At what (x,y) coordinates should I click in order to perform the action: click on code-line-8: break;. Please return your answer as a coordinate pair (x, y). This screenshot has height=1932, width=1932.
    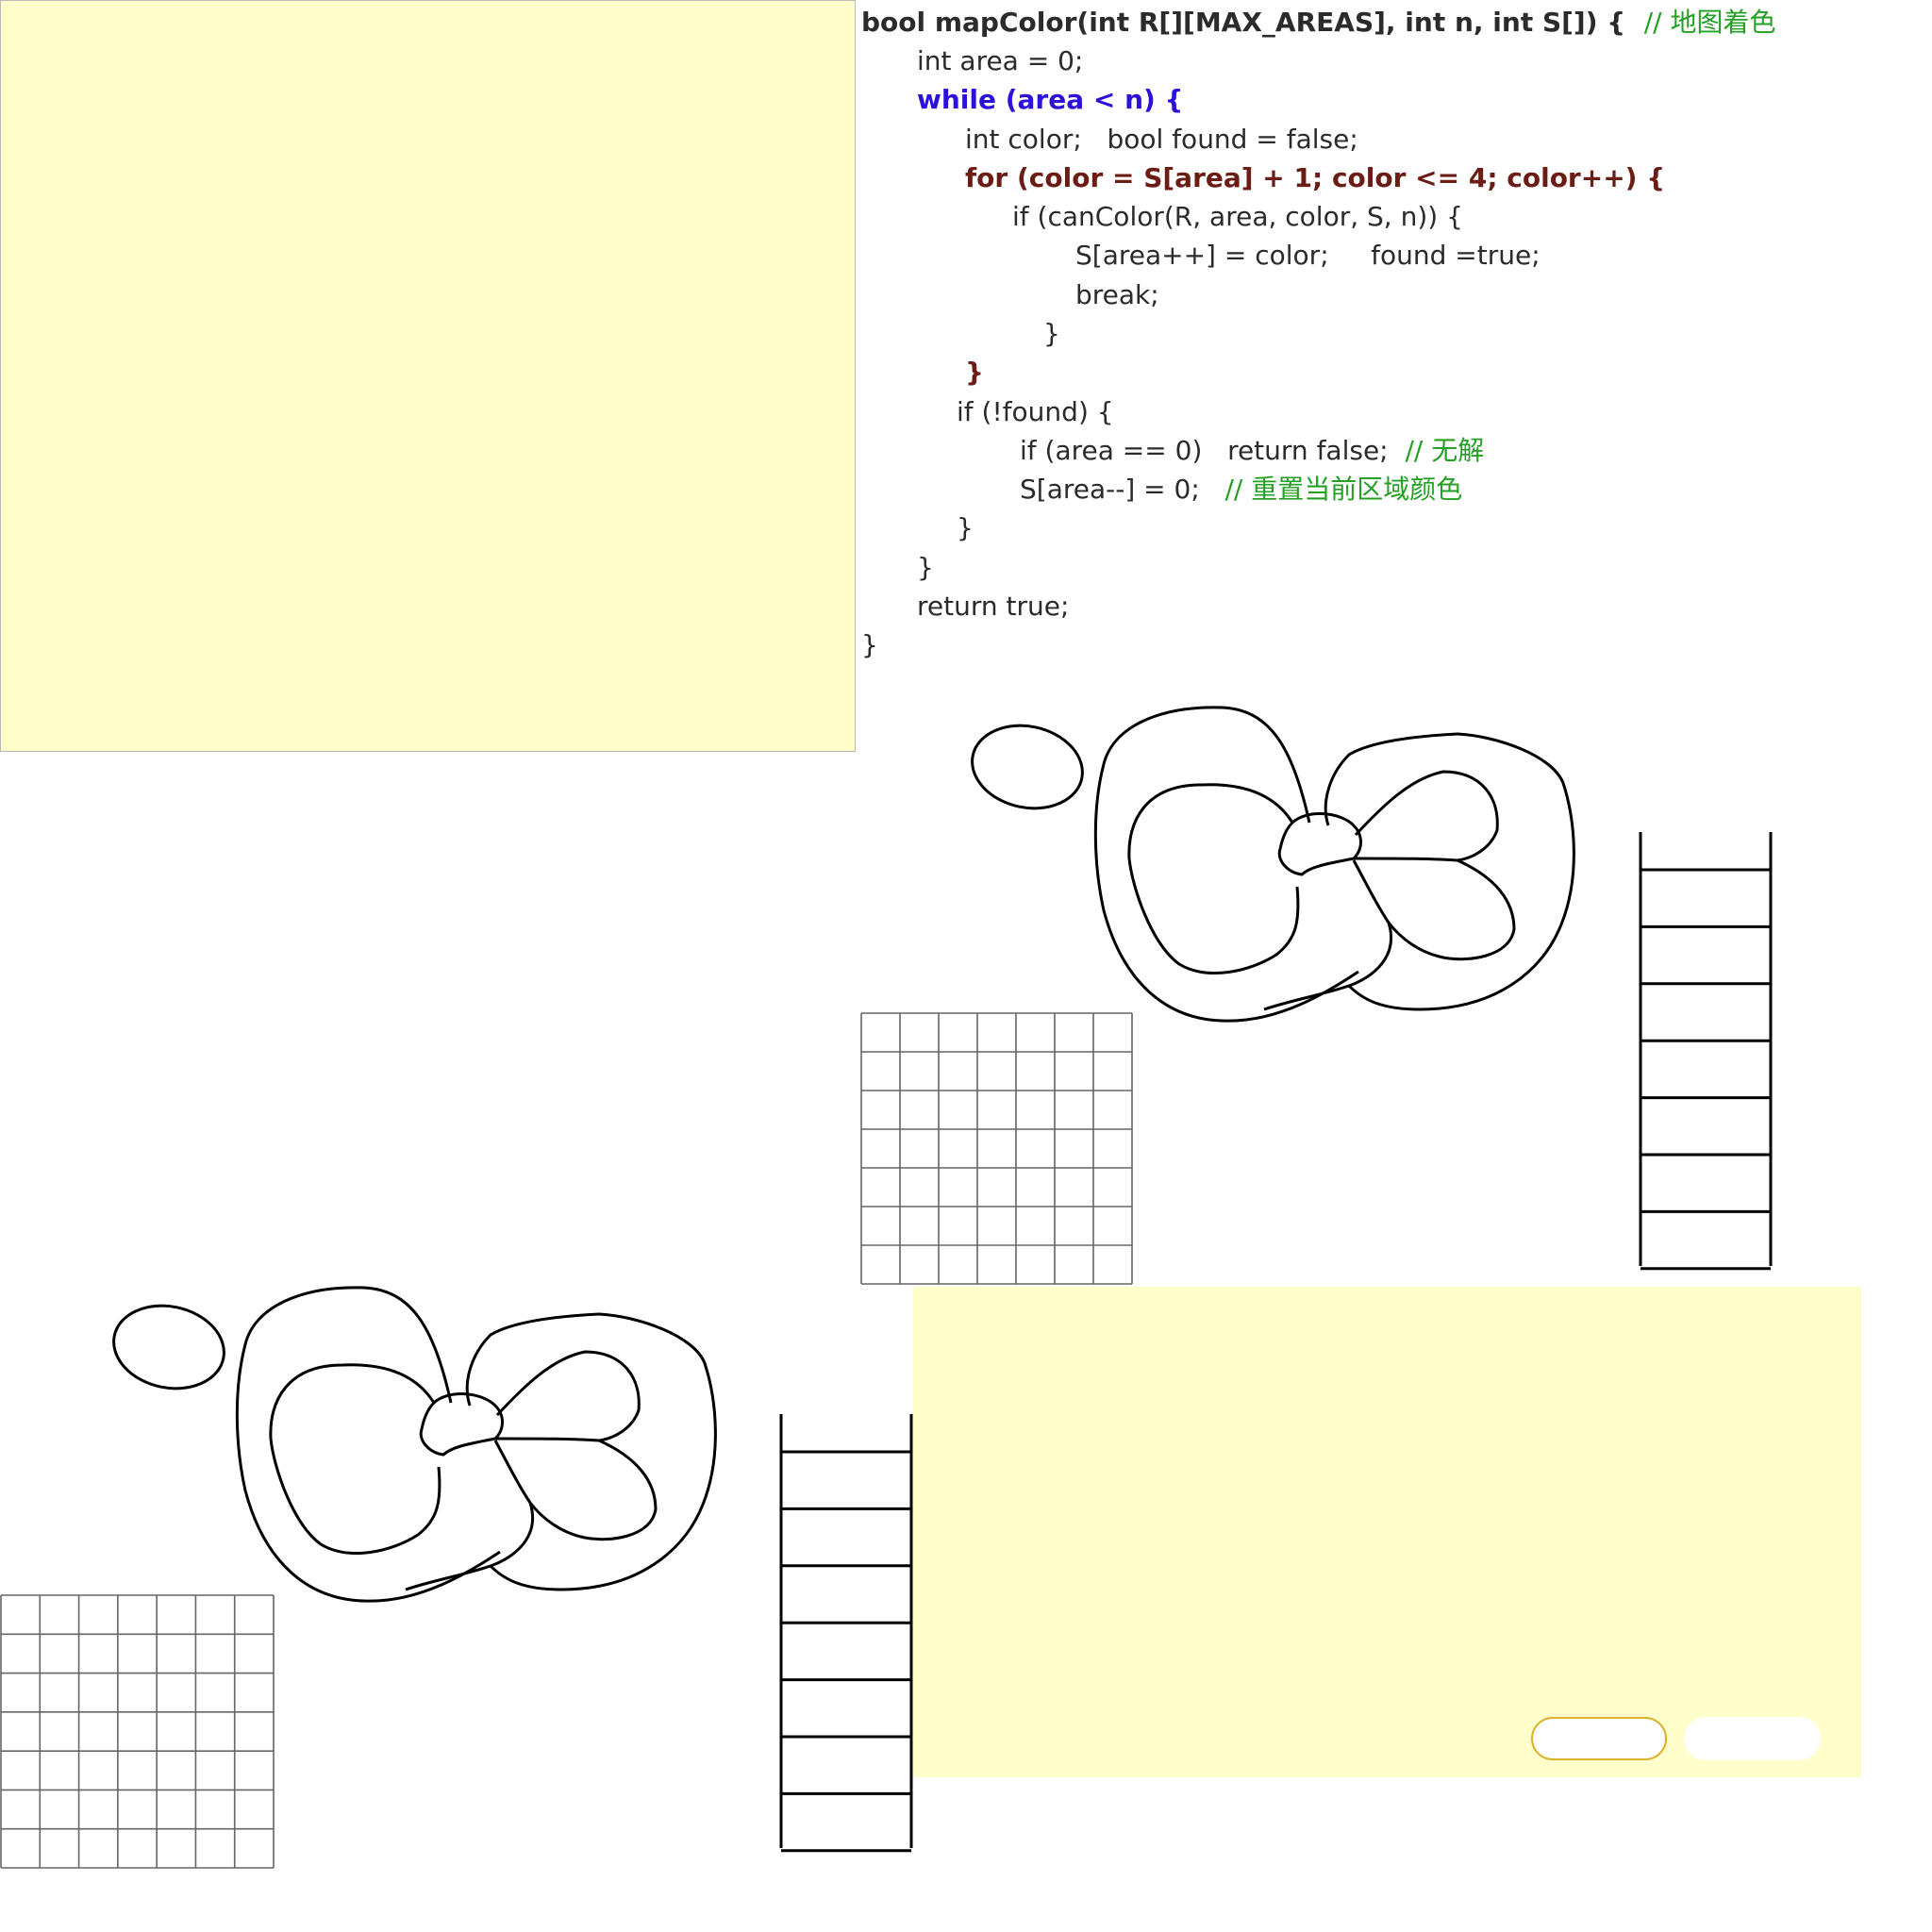
    Looking at the image, I should click on (1117, 295).